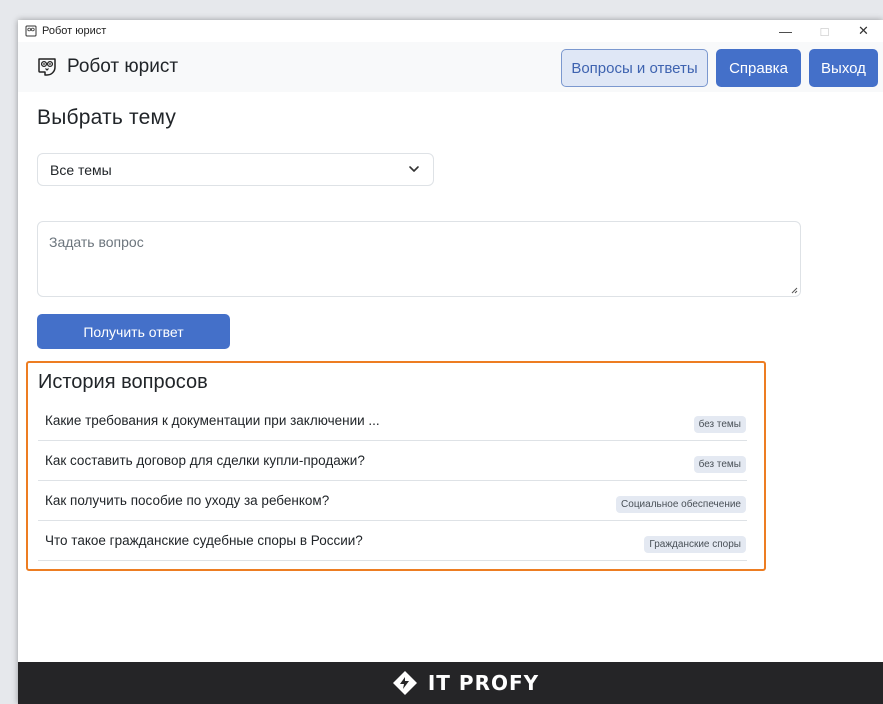 The height and width of the screenshot is (704, 883). What do you see at coordinates (96, 242) in the screenshot?
I see `question-placeholder: Задать вопрос` at bounding box center [96, 242].